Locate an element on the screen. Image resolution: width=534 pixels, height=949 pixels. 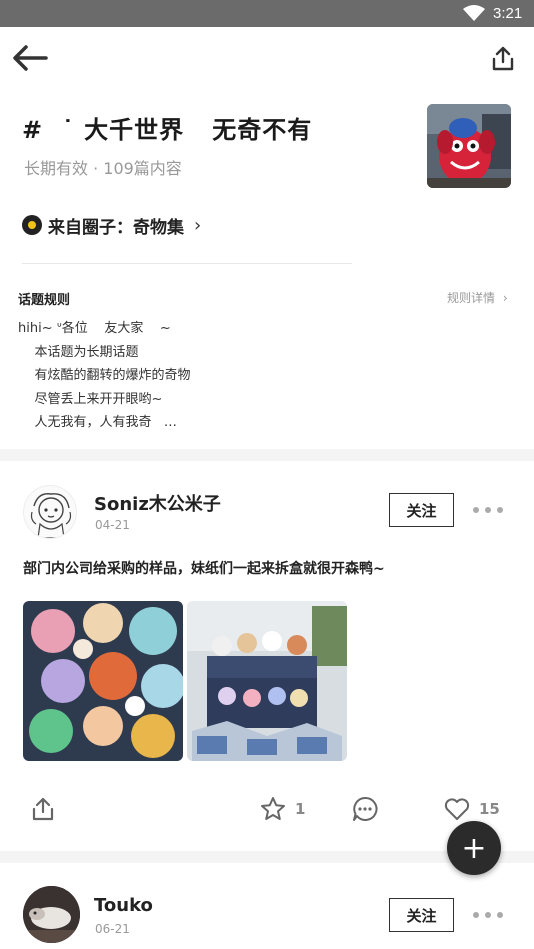
comment-button is located at coordinates (365, 809).